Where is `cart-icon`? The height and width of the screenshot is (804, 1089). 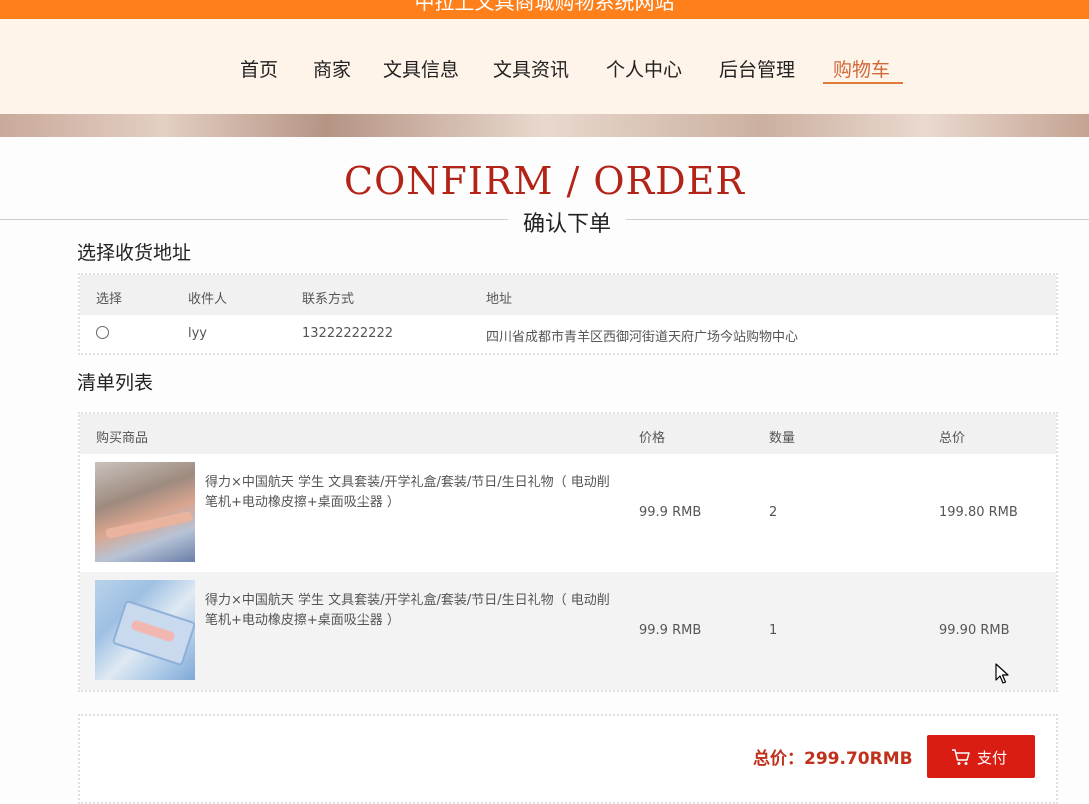
cart-icon is located at coordinates (961, 757).